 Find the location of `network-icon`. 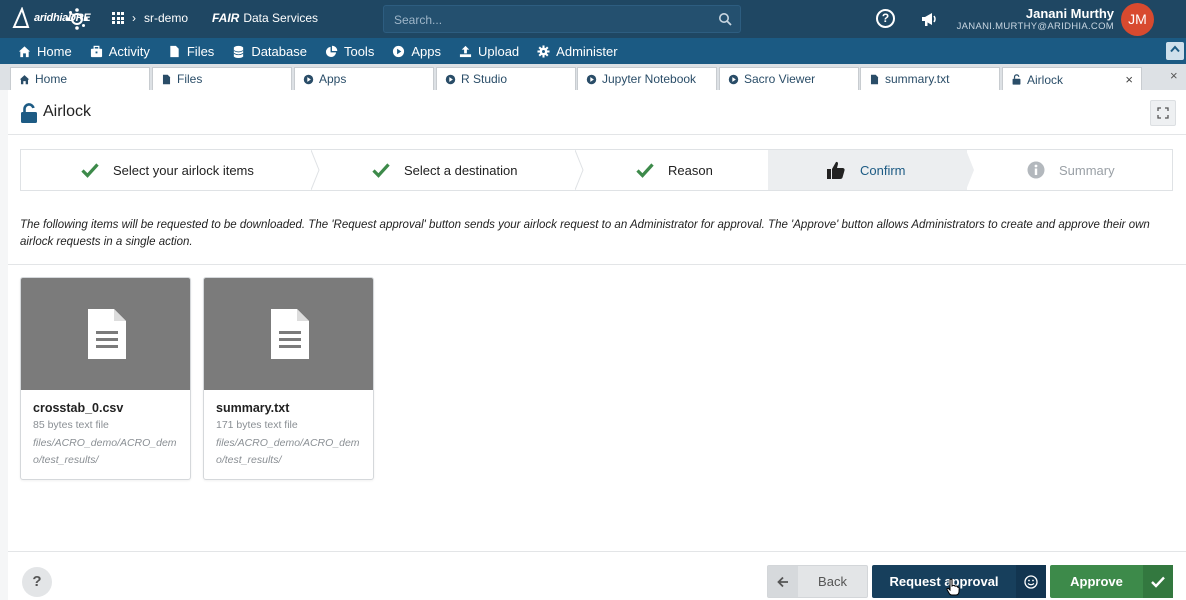

network-icon is located at coordinates (77, 19).